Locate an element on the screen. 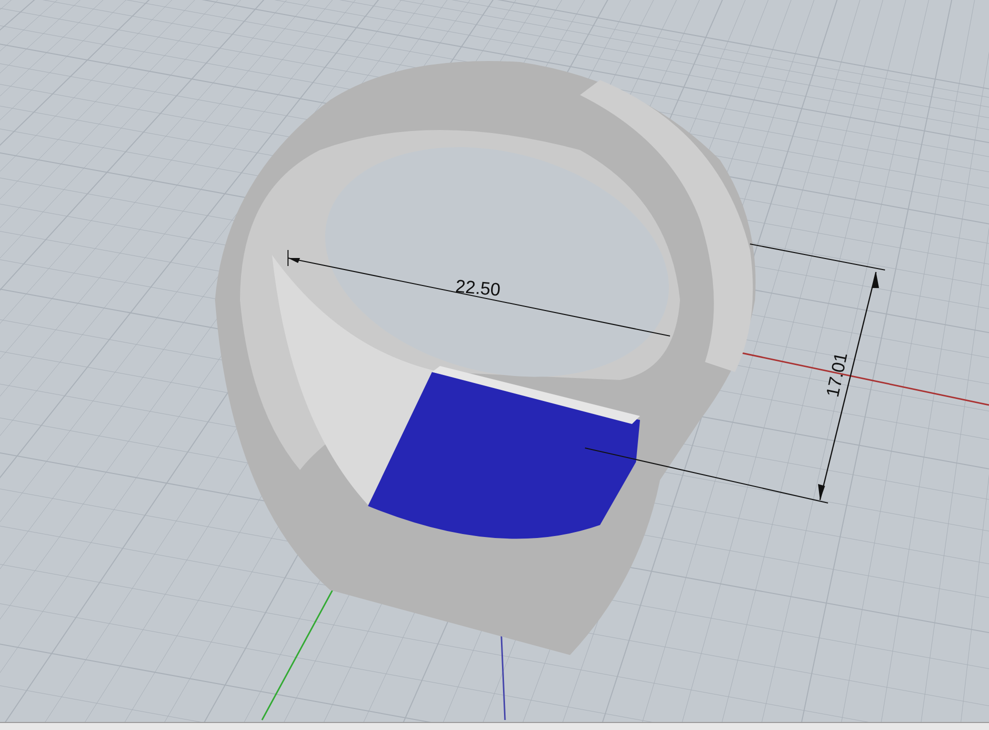 This screenshot has width=989, height=730. dimension-label: 17.01 is located at coordinates (837, 374).